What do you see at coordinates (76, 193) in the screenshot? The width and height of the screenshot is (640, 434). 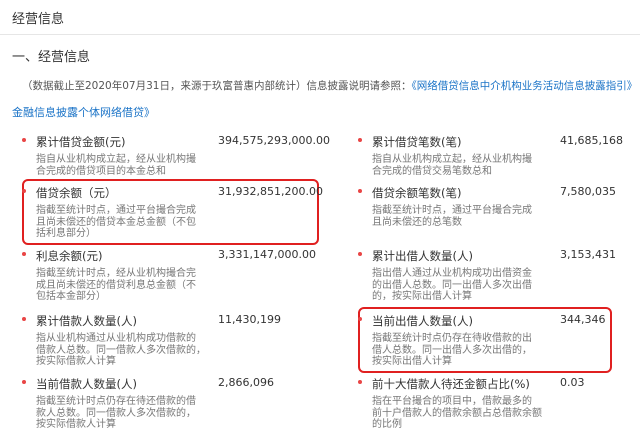 I see `metric-label: 借贷余额（元）` at bounding box center [76, 193].